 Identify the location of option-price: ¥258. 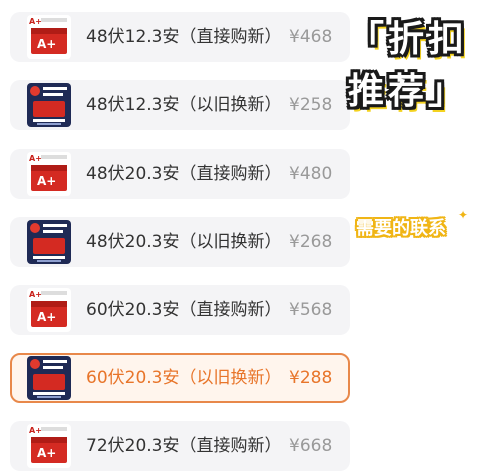
(311, 105).